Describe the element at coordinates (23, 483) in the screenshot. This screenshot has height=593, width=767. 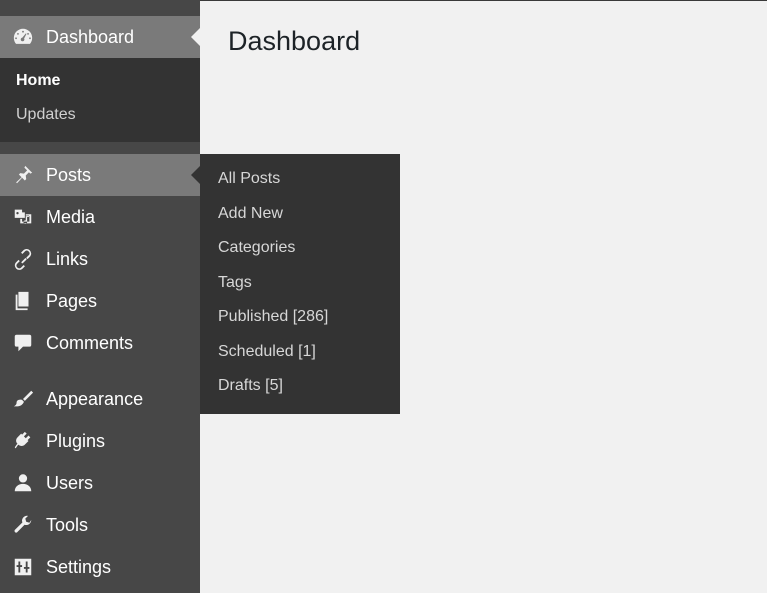
I see `user-icon` at that location.